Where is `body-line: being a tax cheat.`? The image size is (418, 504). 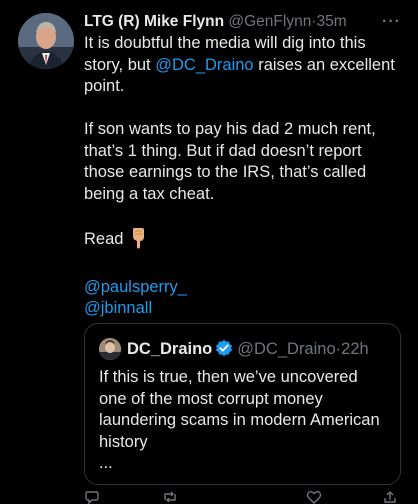 body-line: being a tax cheat. is located at coordinates (149, 193).